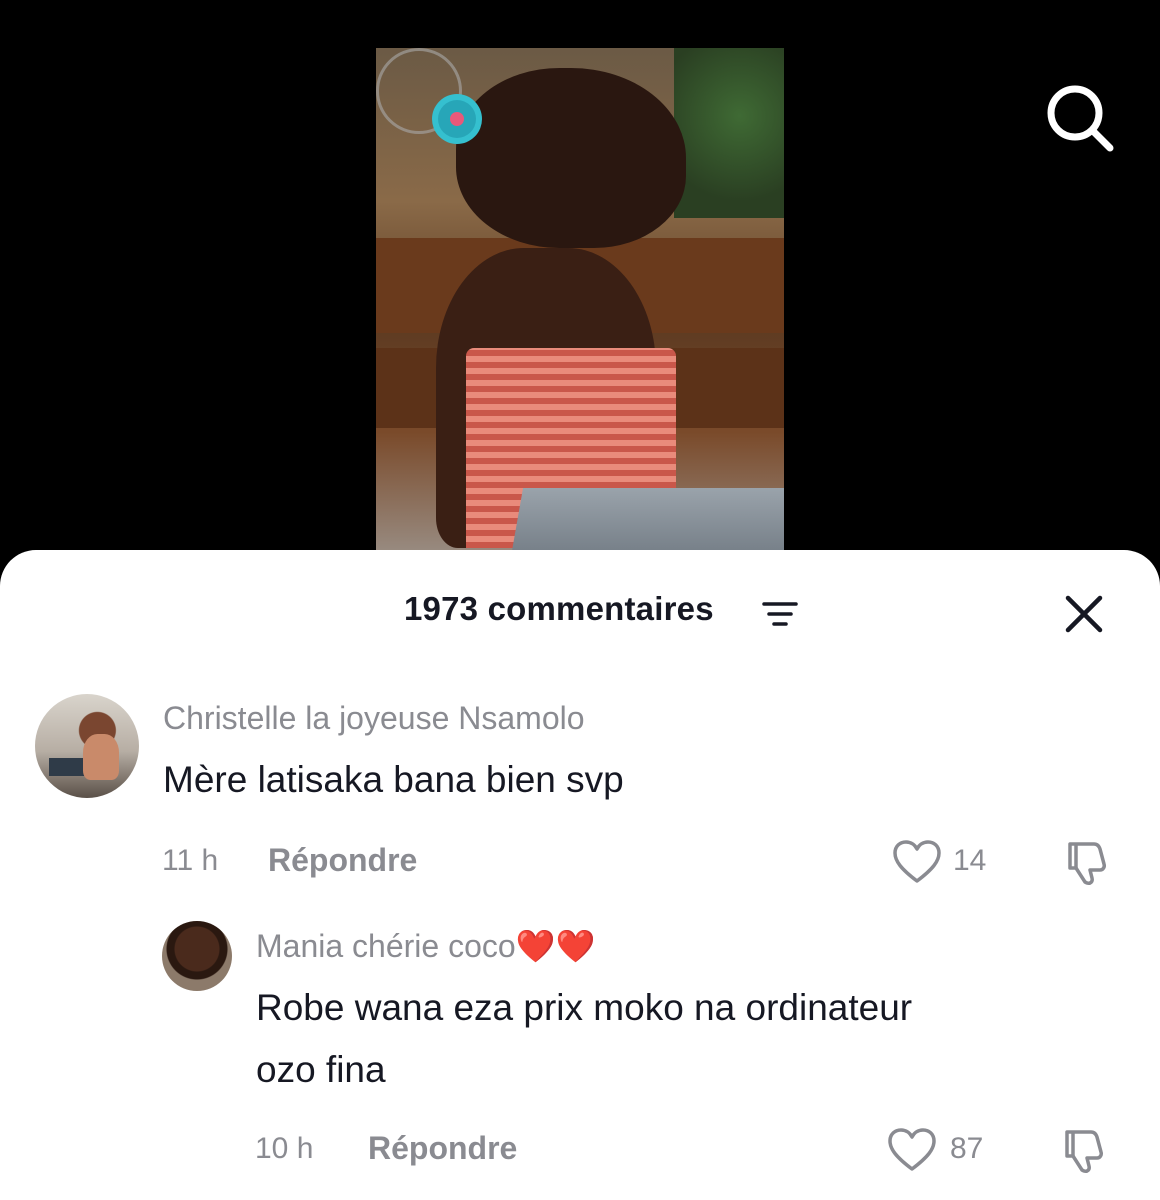  What do you see at coordinates (190, 860) in the screenshot?
I see `comment-time: 11 h` at bounding box center [190, 860].